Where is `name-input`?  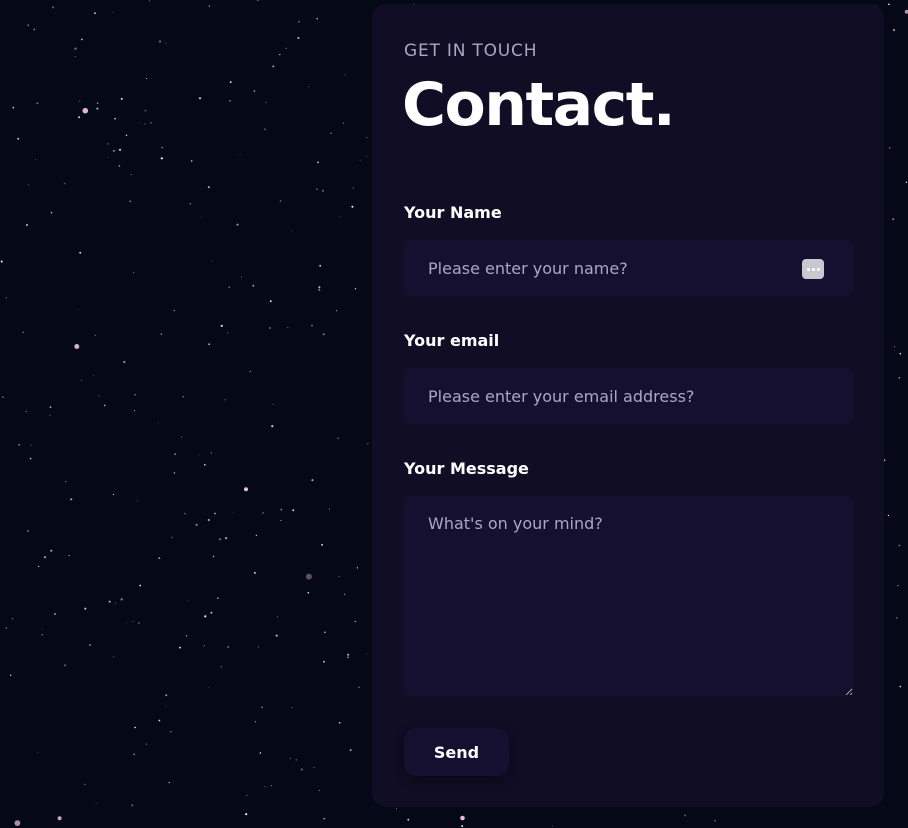 name-input is located at coordinates (628, 268).